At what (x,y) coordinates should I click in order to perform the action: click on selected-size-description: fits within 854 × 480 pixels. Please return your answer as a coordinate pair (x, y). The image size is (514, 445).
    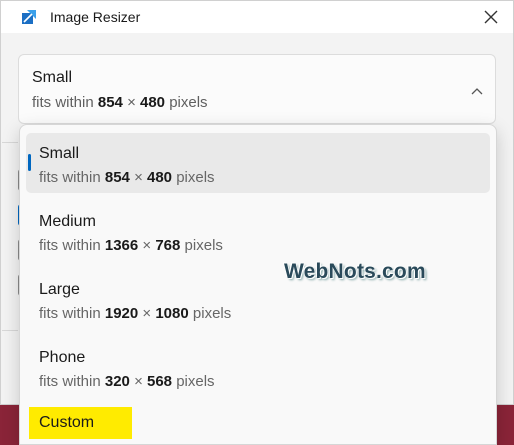
    Looking at the image, I should click on (120, 102).